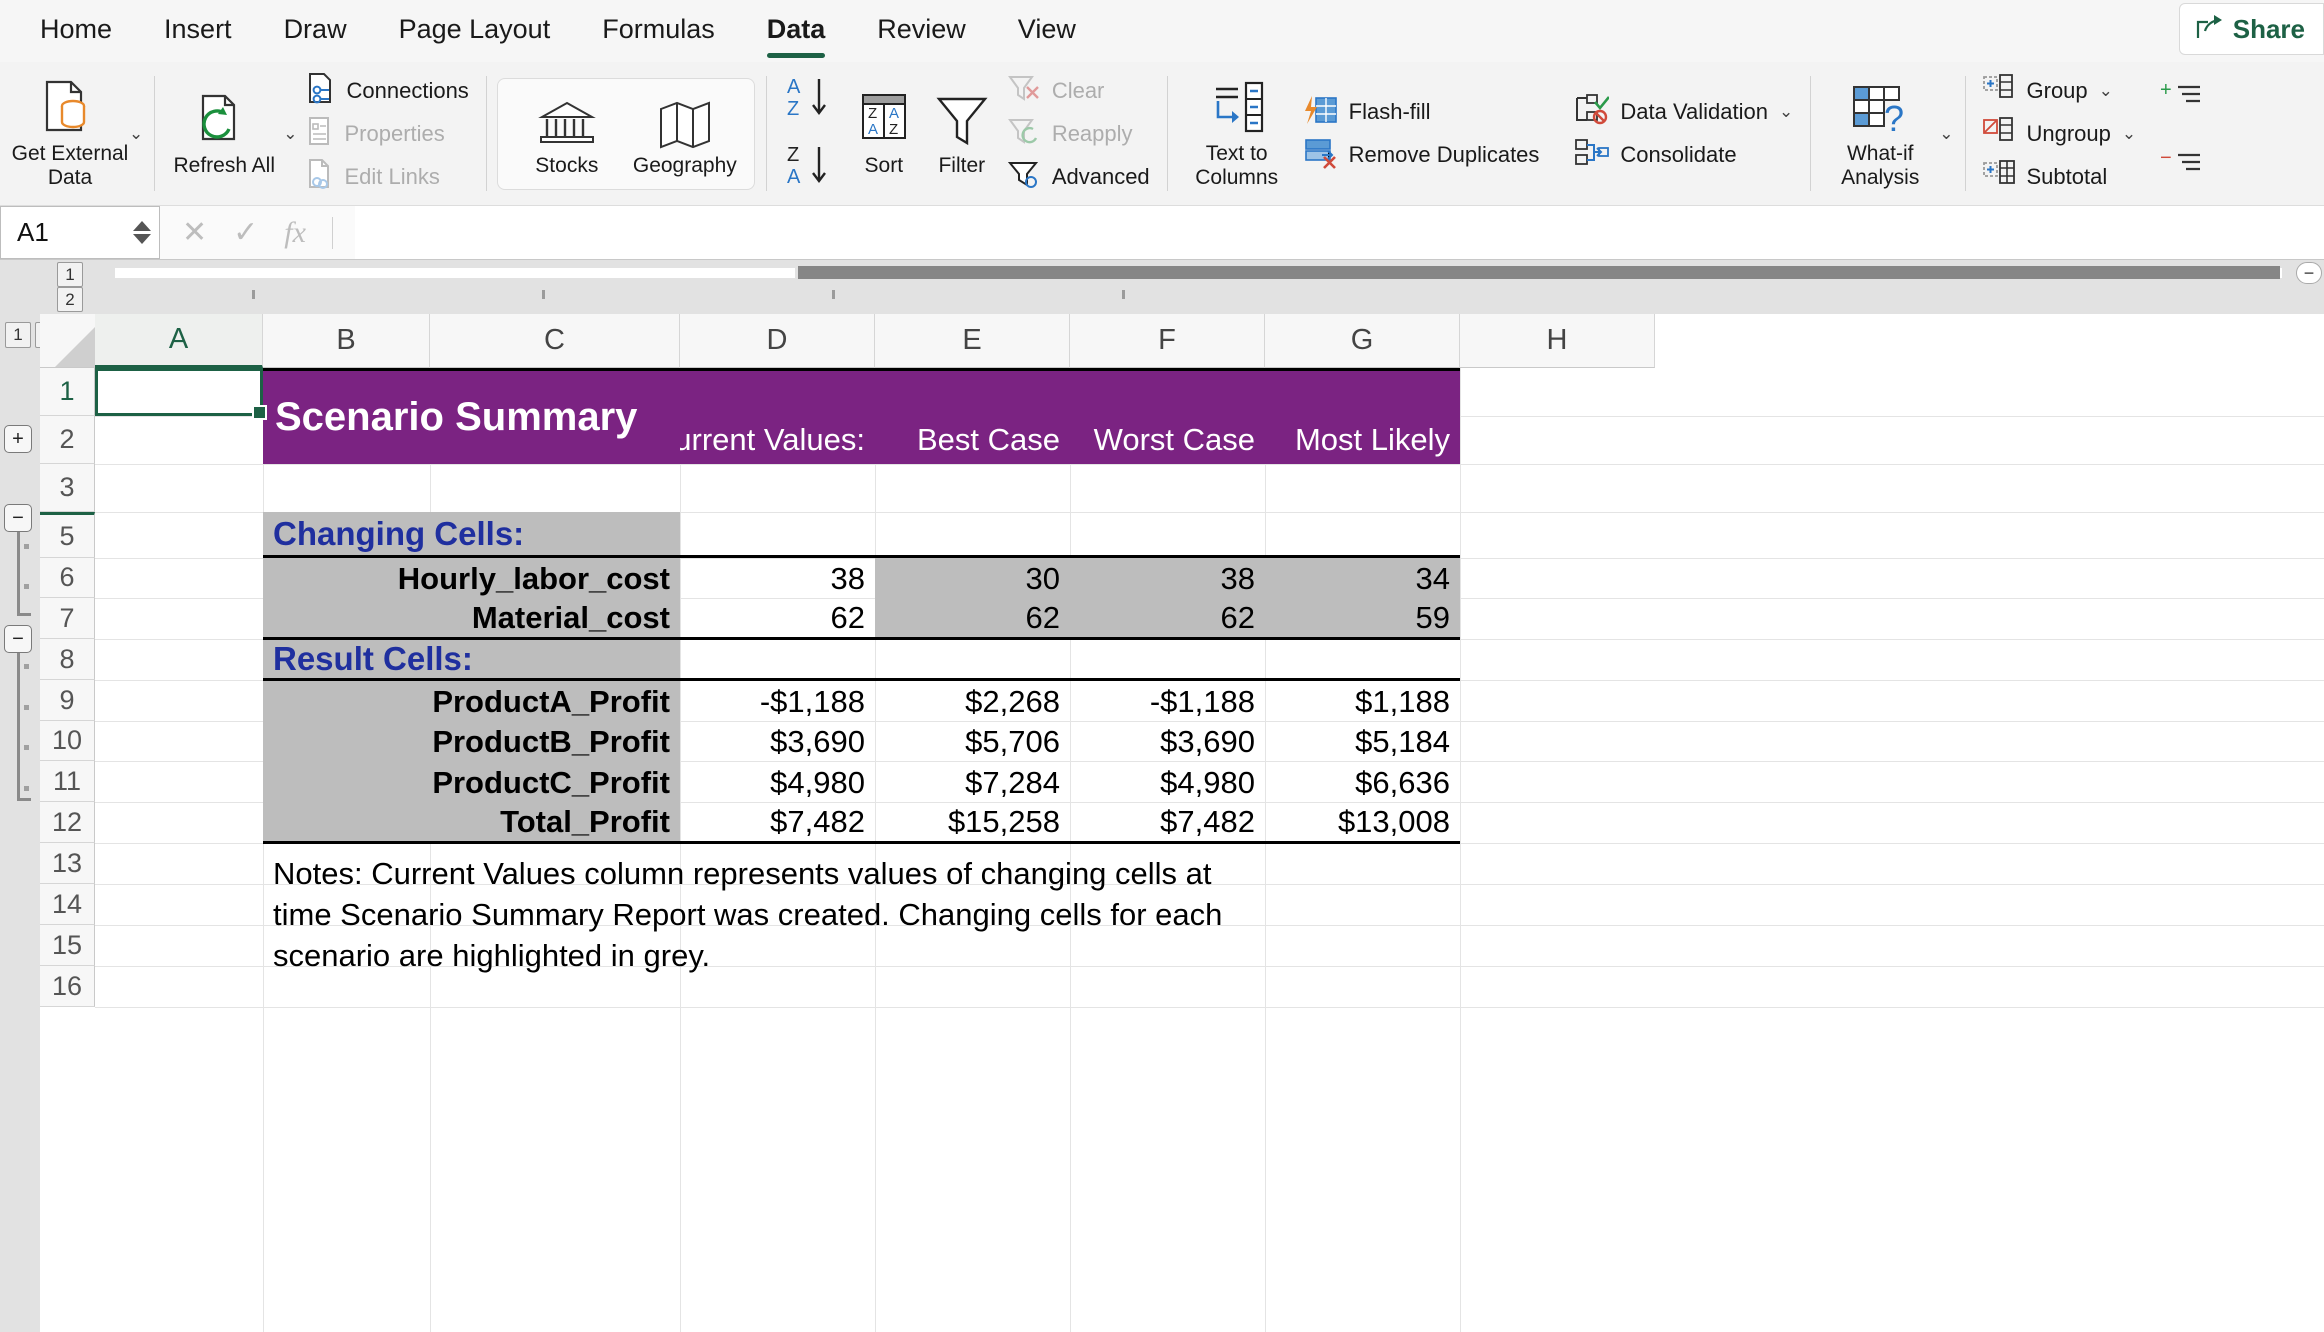  I want to click on tab-view: View, so click(1047, 31).